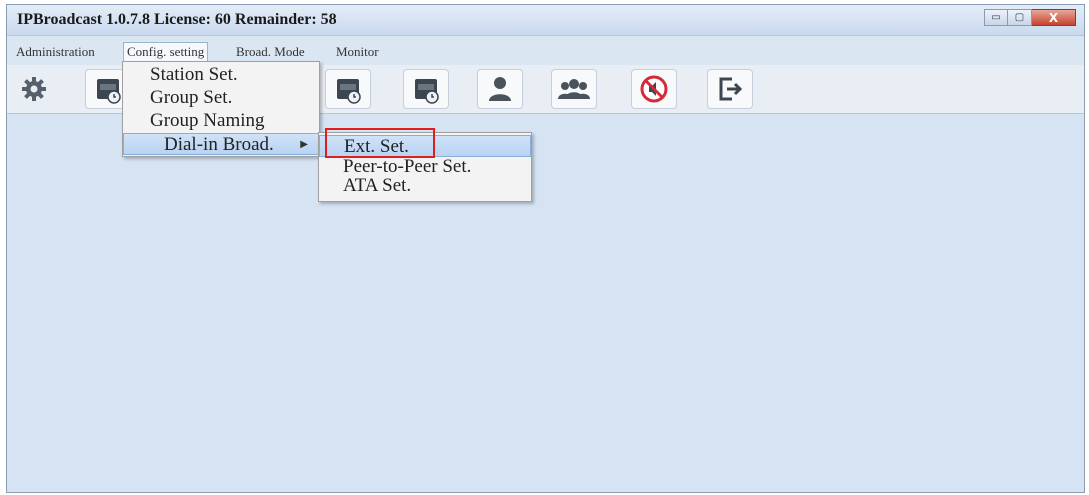 This screenshot has height=495, width=1089. Describe the element at coordinates (221, 121) in the screenshot. I see `menu-item-group-naming: Group Naming` at that location.